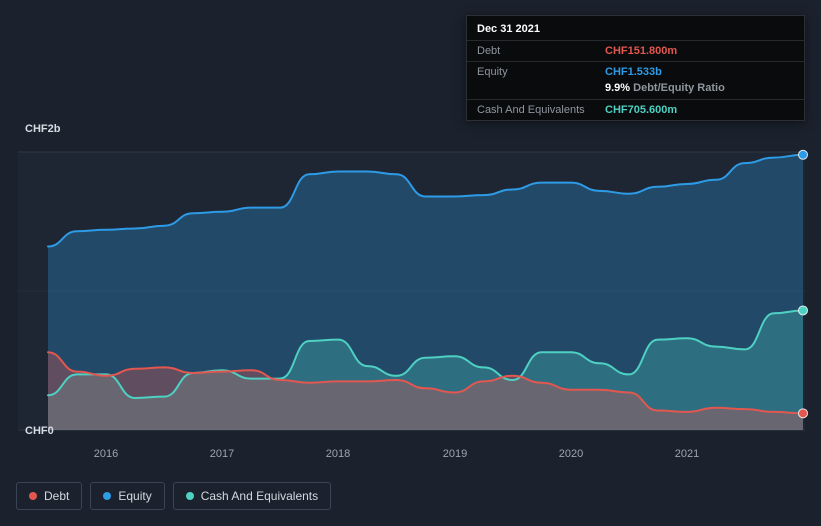  I want to click on legend-button-debt: Debt, so click(49, 496).